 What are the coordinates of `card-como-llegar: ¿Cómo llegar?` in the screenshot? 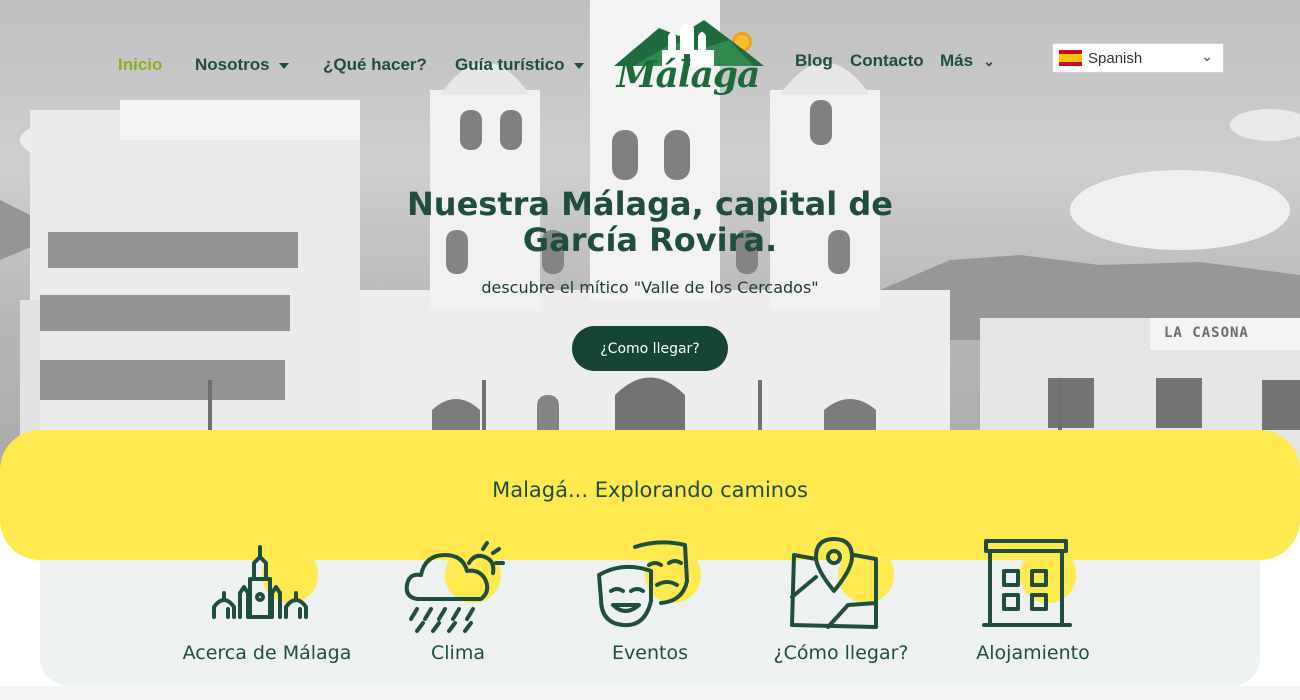 It's located at (841, 605).